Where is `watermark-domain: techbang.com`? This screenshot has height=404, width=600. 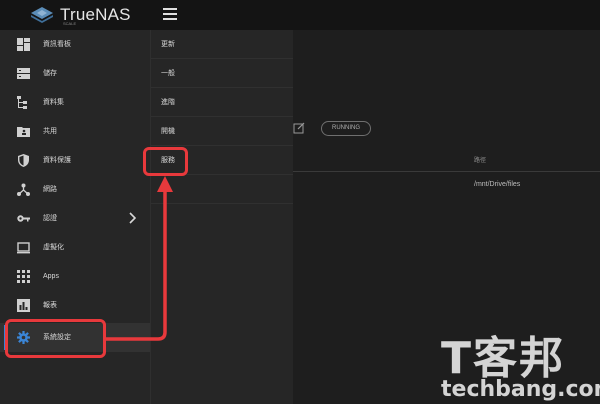 watermark-domain: techbang.com is located at coordinates (520, 389).